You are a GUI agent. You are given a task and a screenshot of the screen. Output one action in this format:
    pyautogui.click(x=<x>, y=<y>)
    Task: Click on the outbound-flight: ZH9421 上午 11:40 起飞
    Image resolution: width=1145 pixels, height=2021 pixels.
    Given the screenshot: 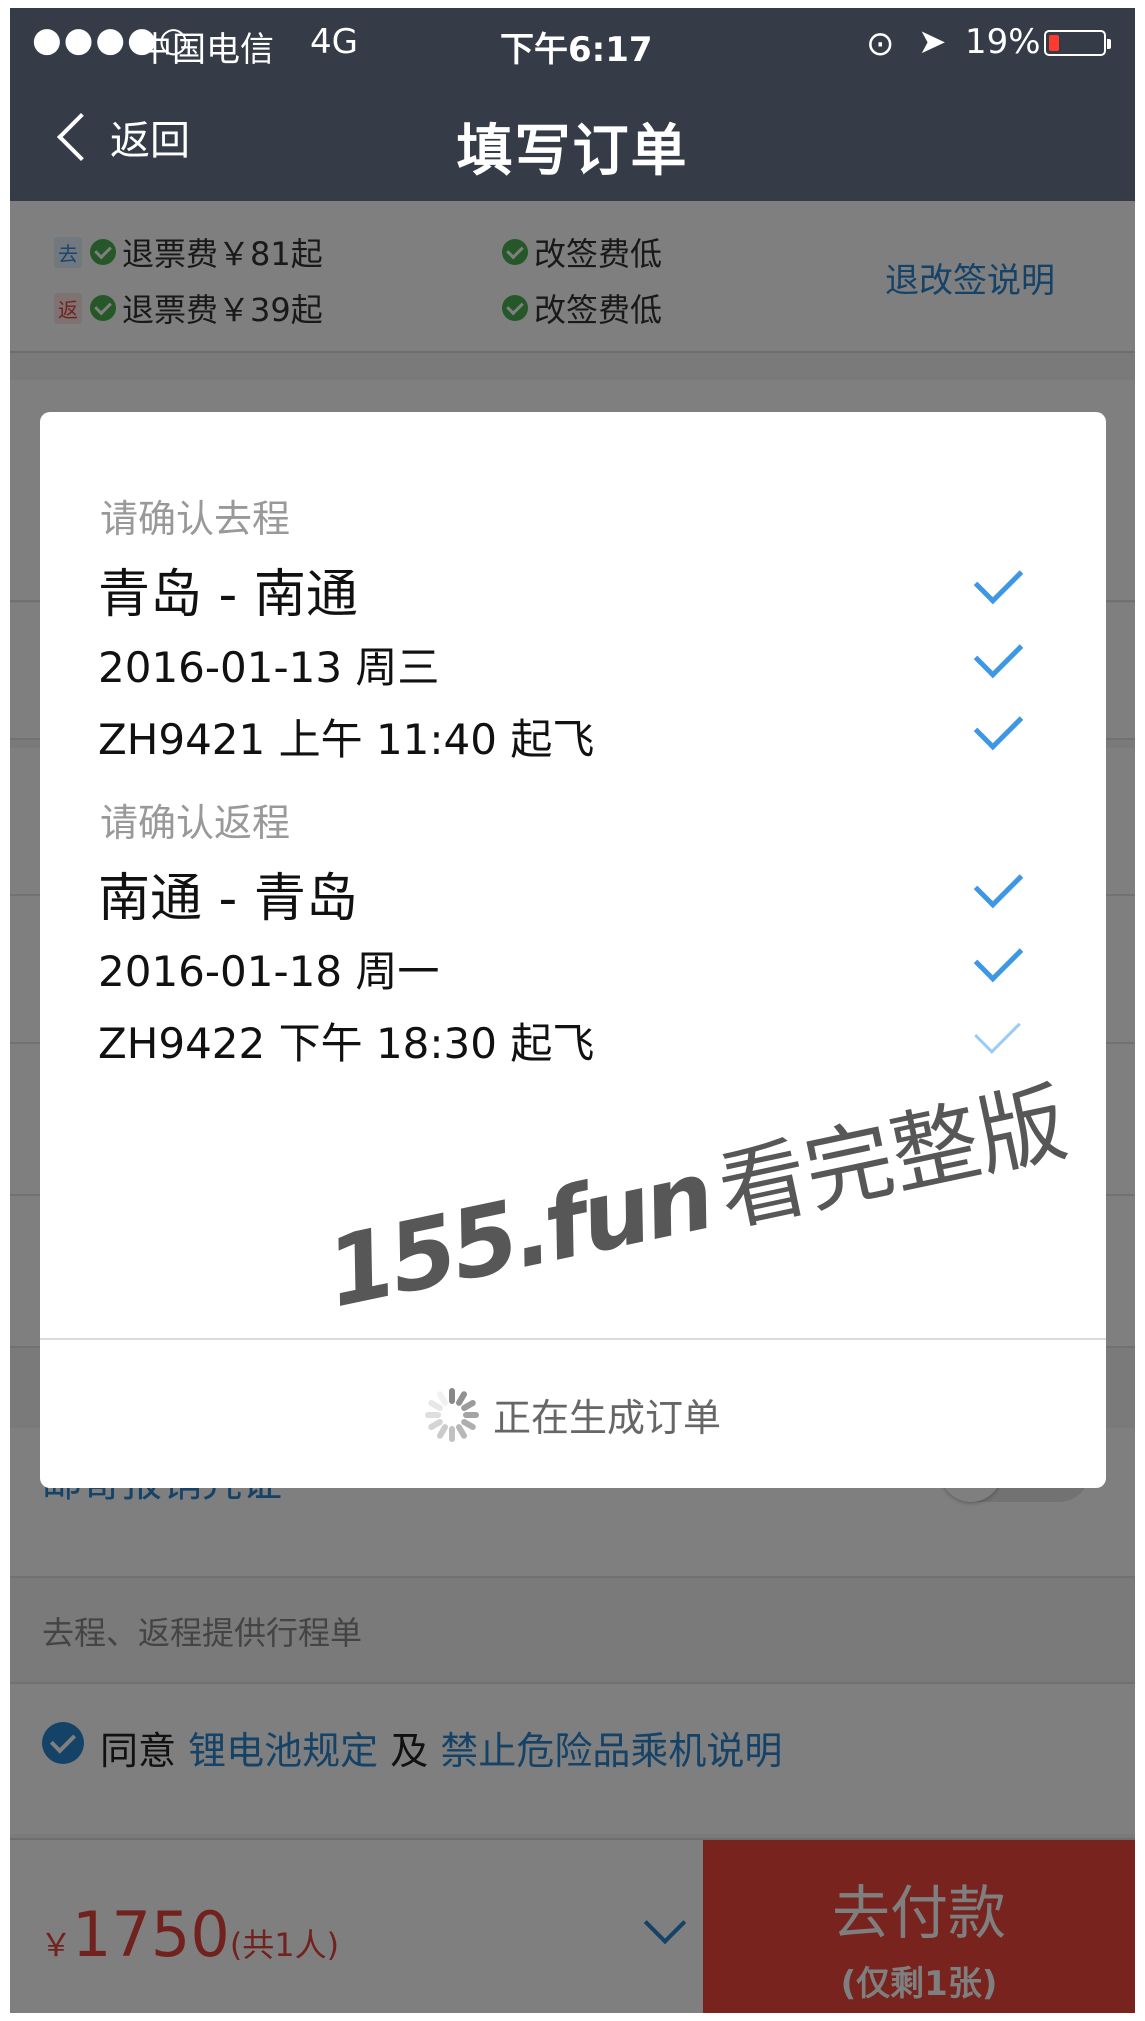 What is the action you would take?
    pyautogui.click(x=346, y=739)
    